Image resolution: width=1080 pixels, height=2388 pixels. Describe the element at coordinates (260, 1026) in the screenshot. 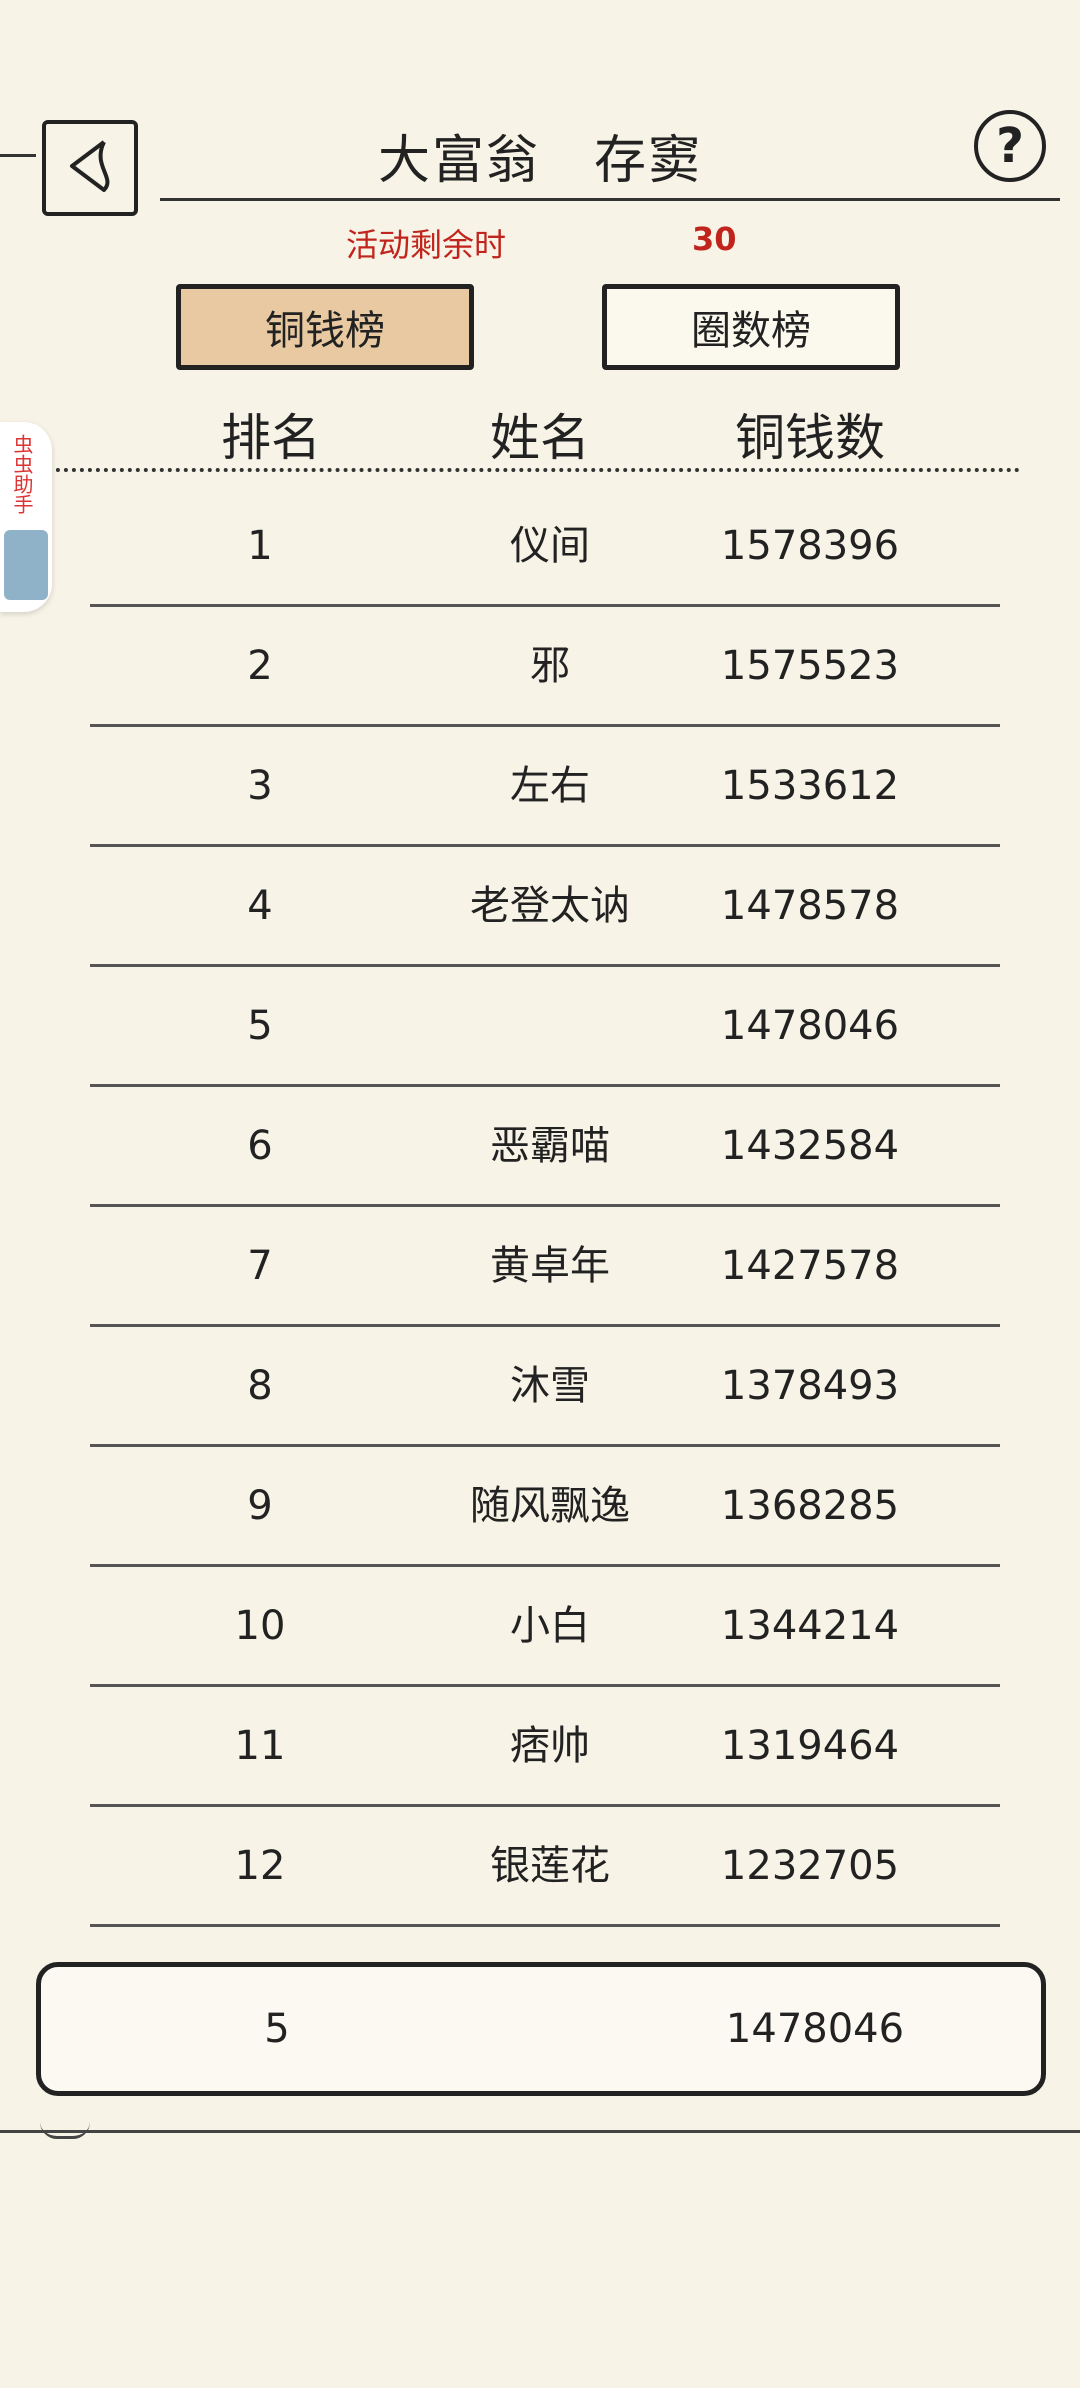

I see `rank-cell: 5` at that location.